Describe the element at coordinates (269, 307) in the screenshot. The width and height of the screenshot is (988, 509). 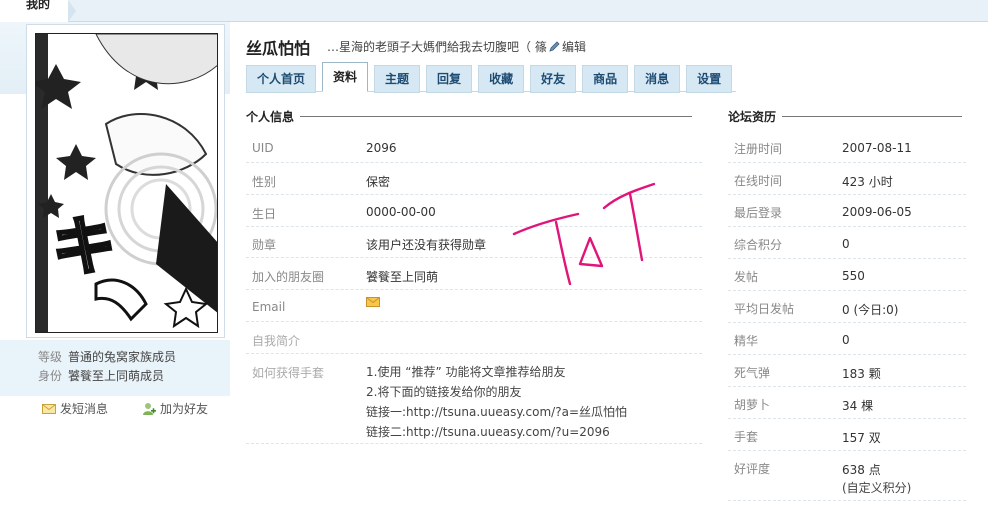
I see `info-label: Email` at that location.